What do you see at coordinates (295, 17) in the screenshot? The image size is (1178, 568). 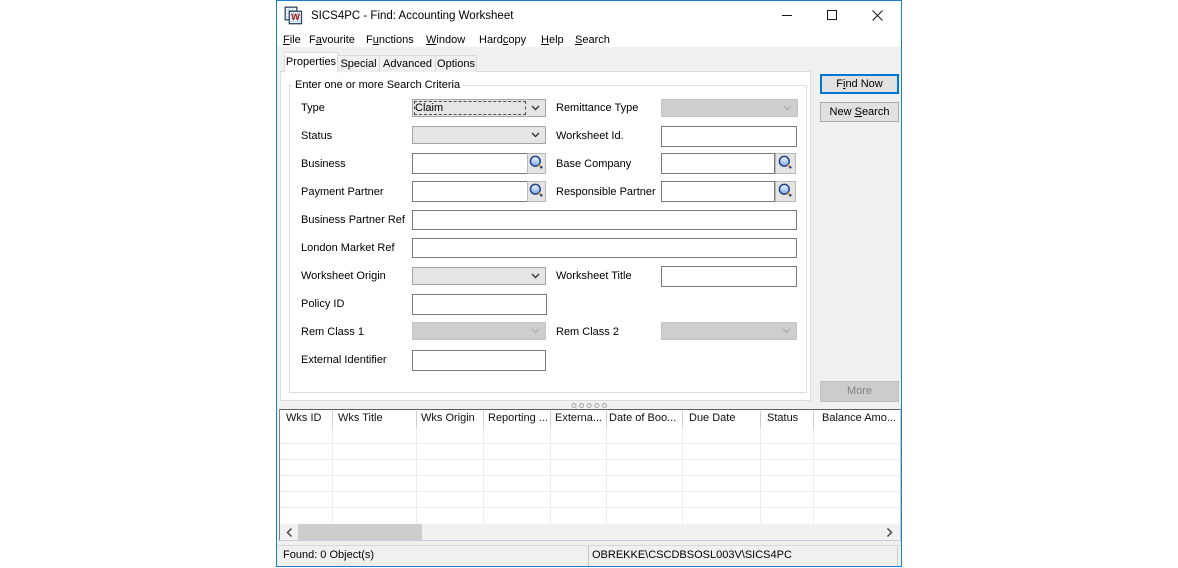 I see `svg-text: W` at bounding box center [295, 17].